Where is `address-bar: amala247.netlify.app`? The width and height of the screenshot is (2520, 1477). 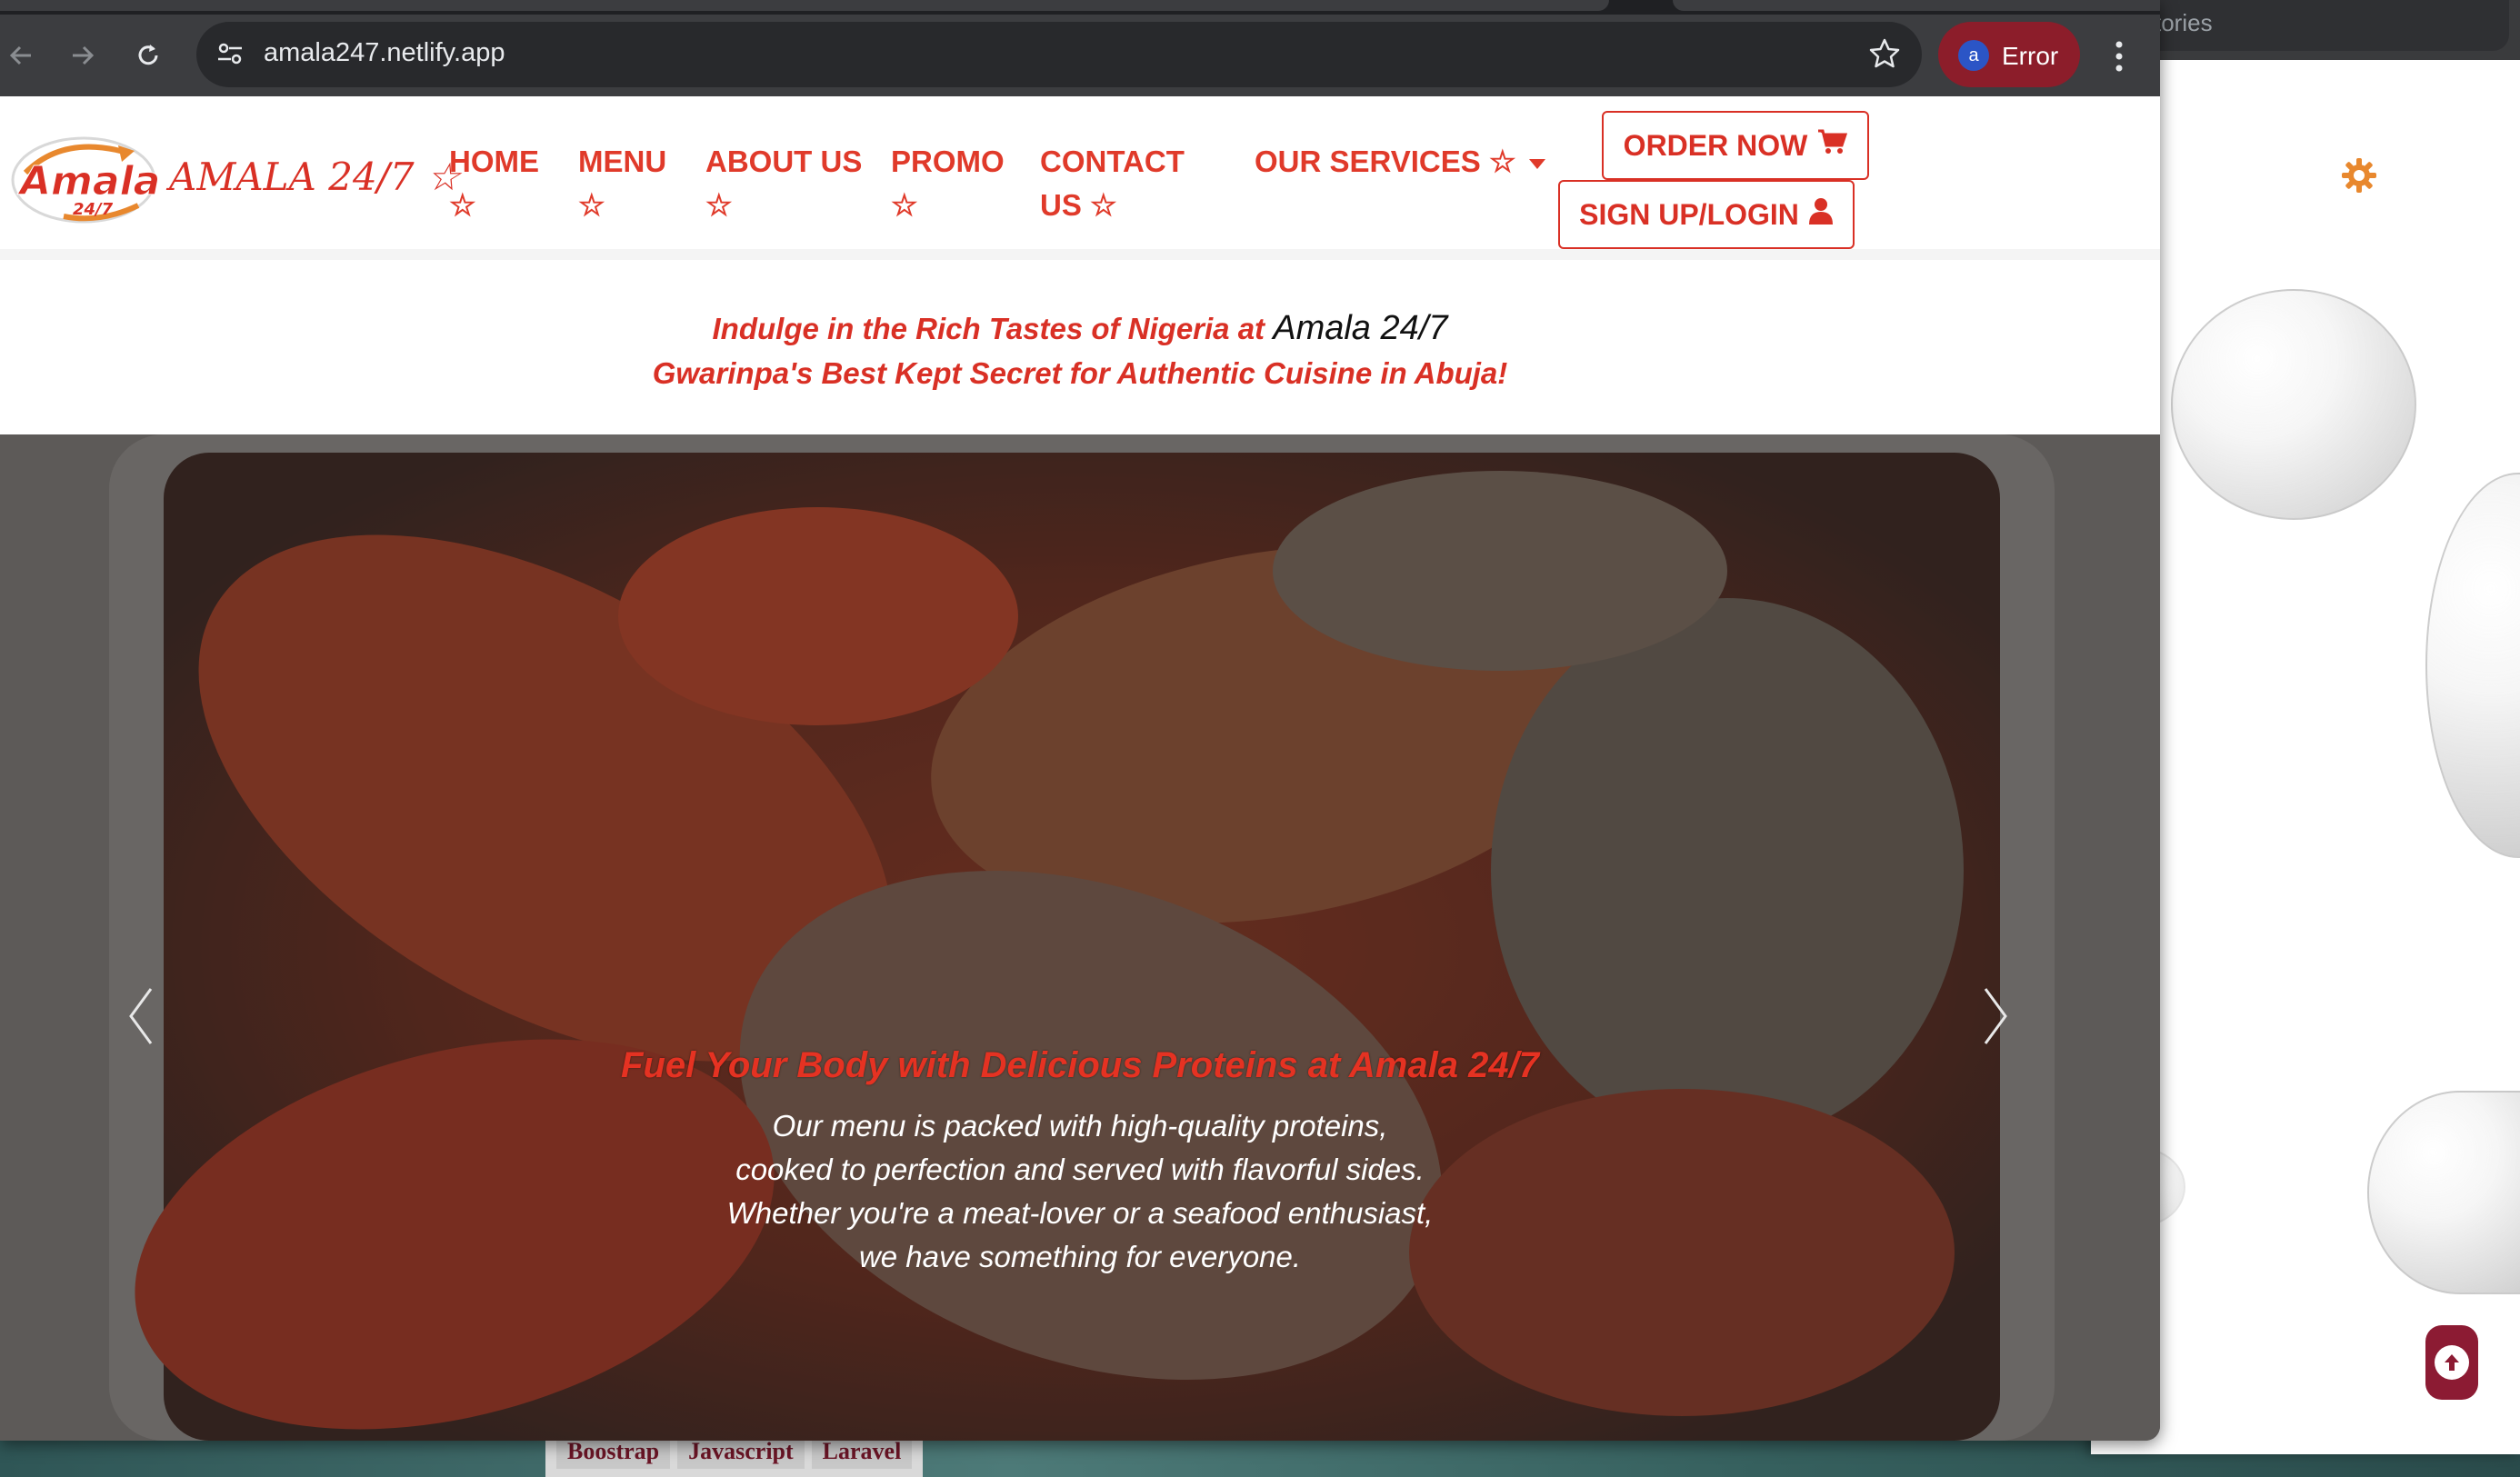 address-bar: amala247.netlify.app is located at coordinates (1059, 55).